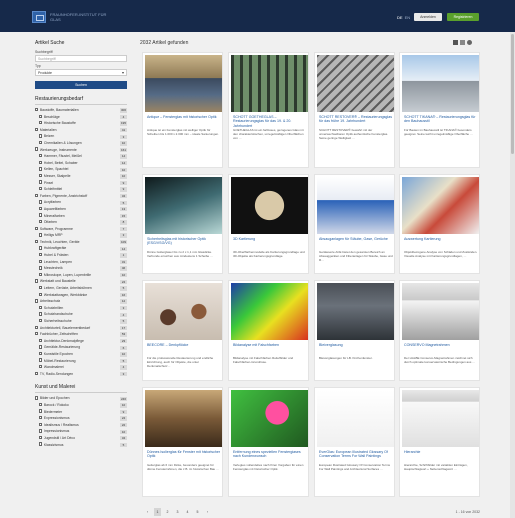  I want to click on pagination-prev-button: ‹, so click(147, 512).